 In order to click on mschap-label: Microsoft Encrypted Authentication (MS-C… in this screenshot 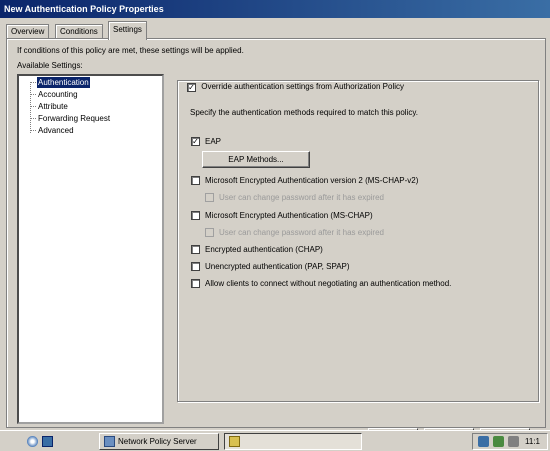, I will do `click(289, 215)`.